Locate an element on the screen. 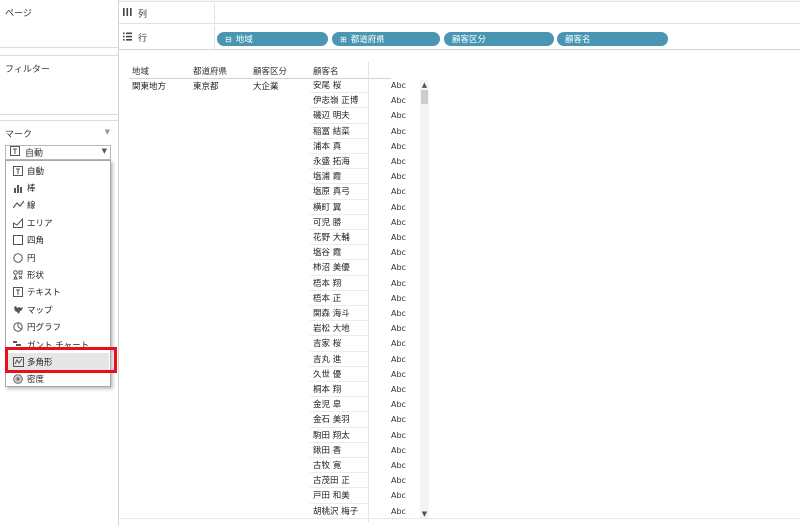 The width and height of the screenshot is (800, 526). chevron-down-icon: ▼ is located at coordinates (104, 151).